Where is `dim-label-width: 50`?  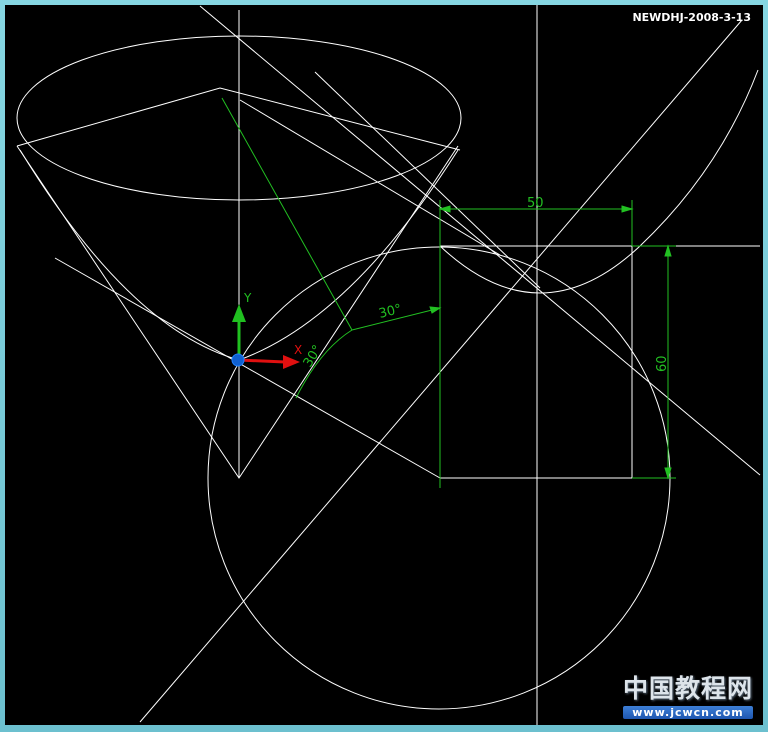 dim-label-width: 50 is located at coordinates (535, 203).